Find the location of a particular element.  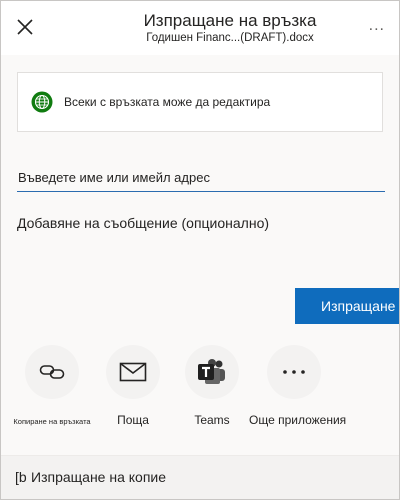

message-input is located at coordinates (200, 230).